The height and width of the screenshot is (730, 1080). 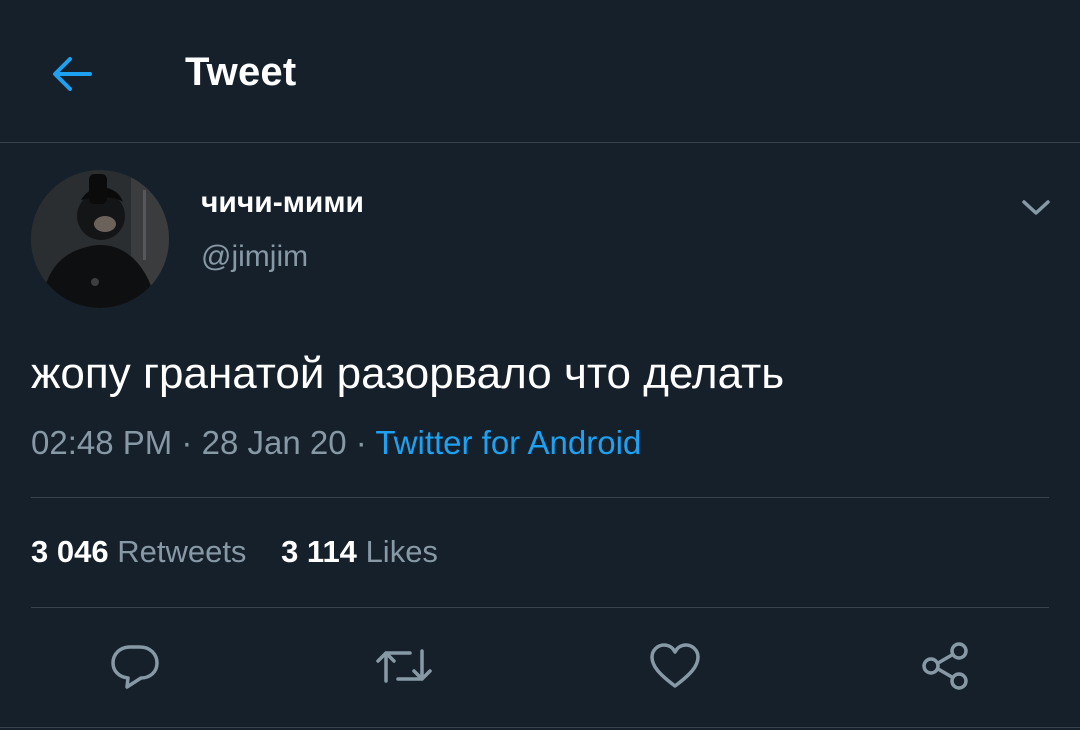 I want to click on share-button, so click(x=945, y=666).